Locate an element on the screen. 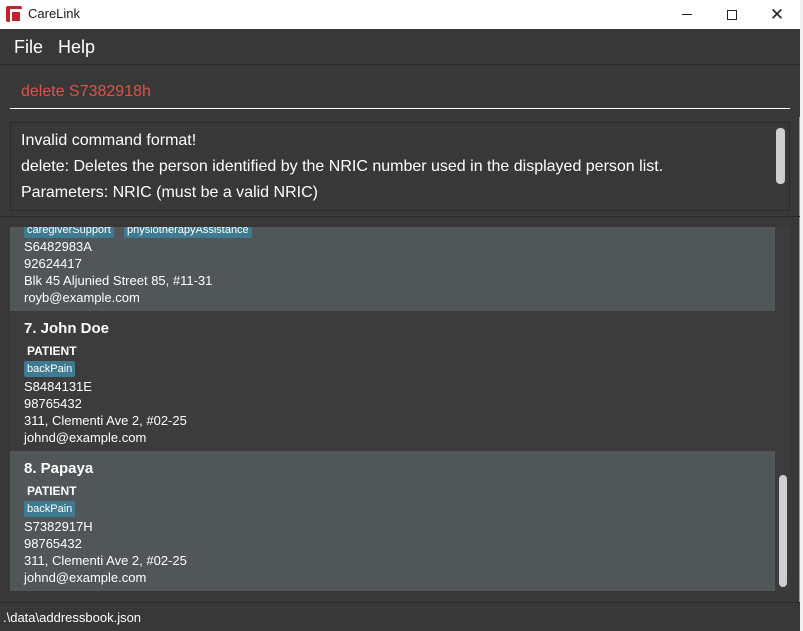 This screenshot has height=631, width=803. save-location: .\data\addressbook.json is located at coordinates (72, 617).